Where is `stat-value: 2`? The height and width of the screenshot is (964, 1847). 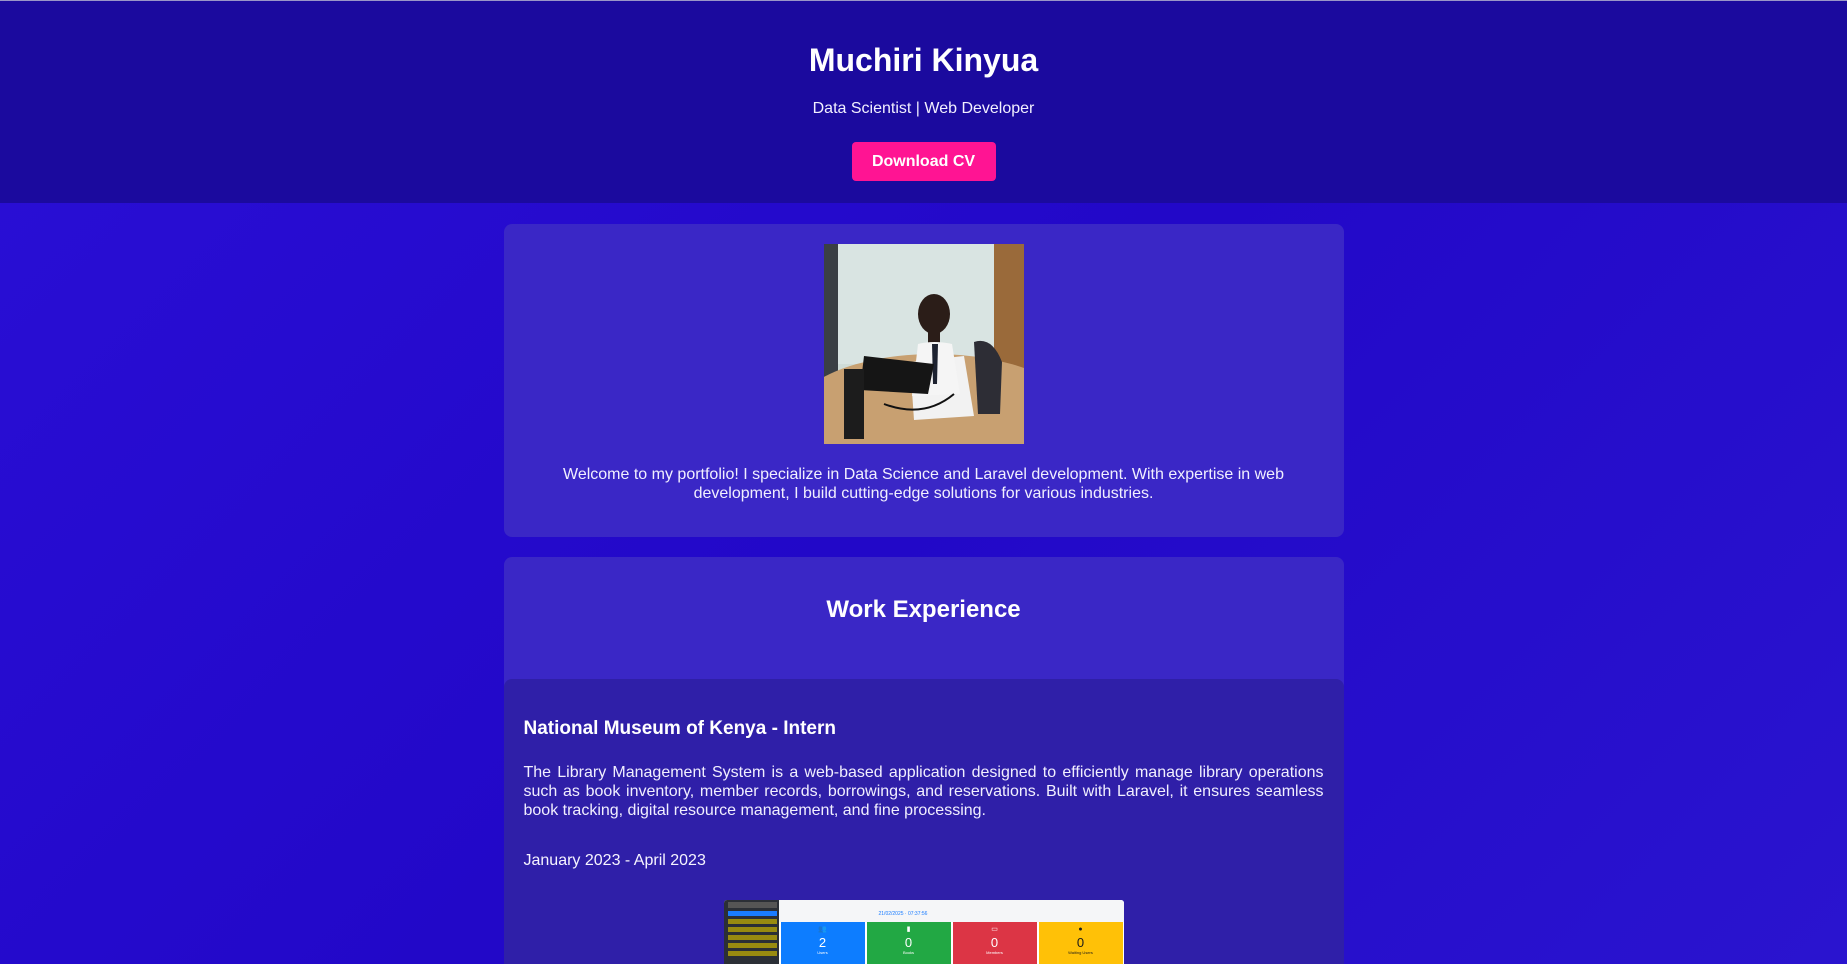
stat-value: 2 is located at coordinates (822, 942).